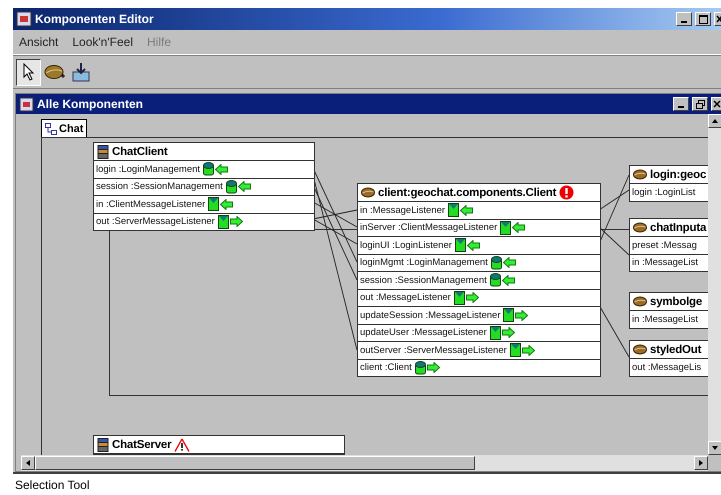 The width and height of the screenshot is (721, 495). I want to click on port-label: loginMgmt :LoginManagement, so click(424, 262).